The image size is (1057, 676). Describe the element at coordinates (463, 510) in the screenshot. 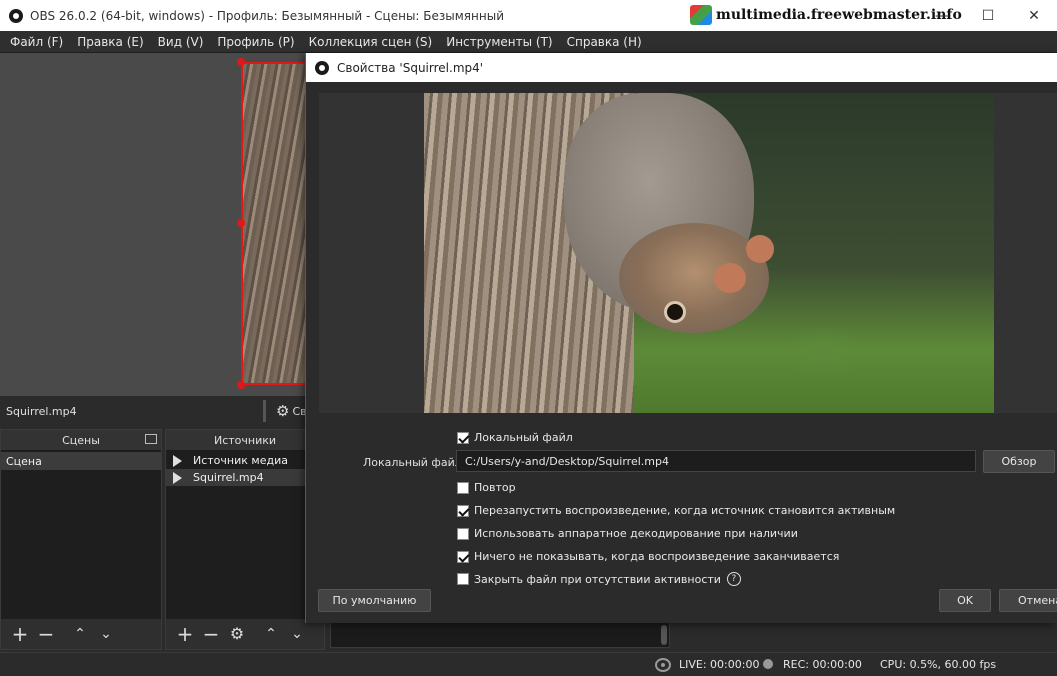

I see `restart-checkbox` at that location.